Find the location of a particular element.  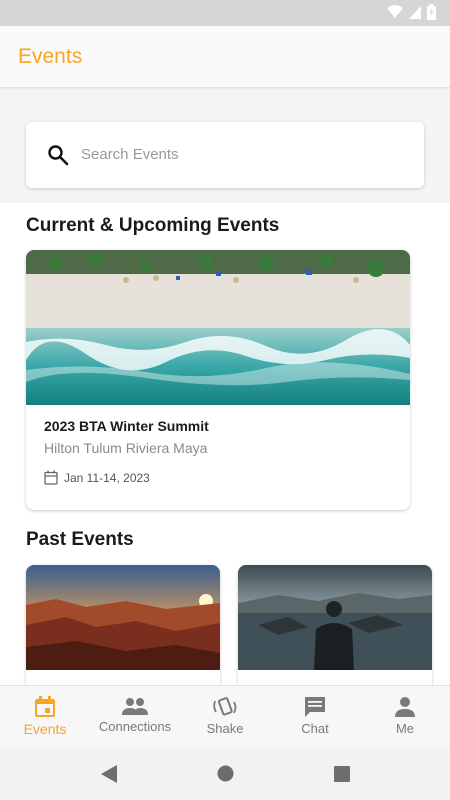

search-input: Search Events is located at coordinates (130, 154).